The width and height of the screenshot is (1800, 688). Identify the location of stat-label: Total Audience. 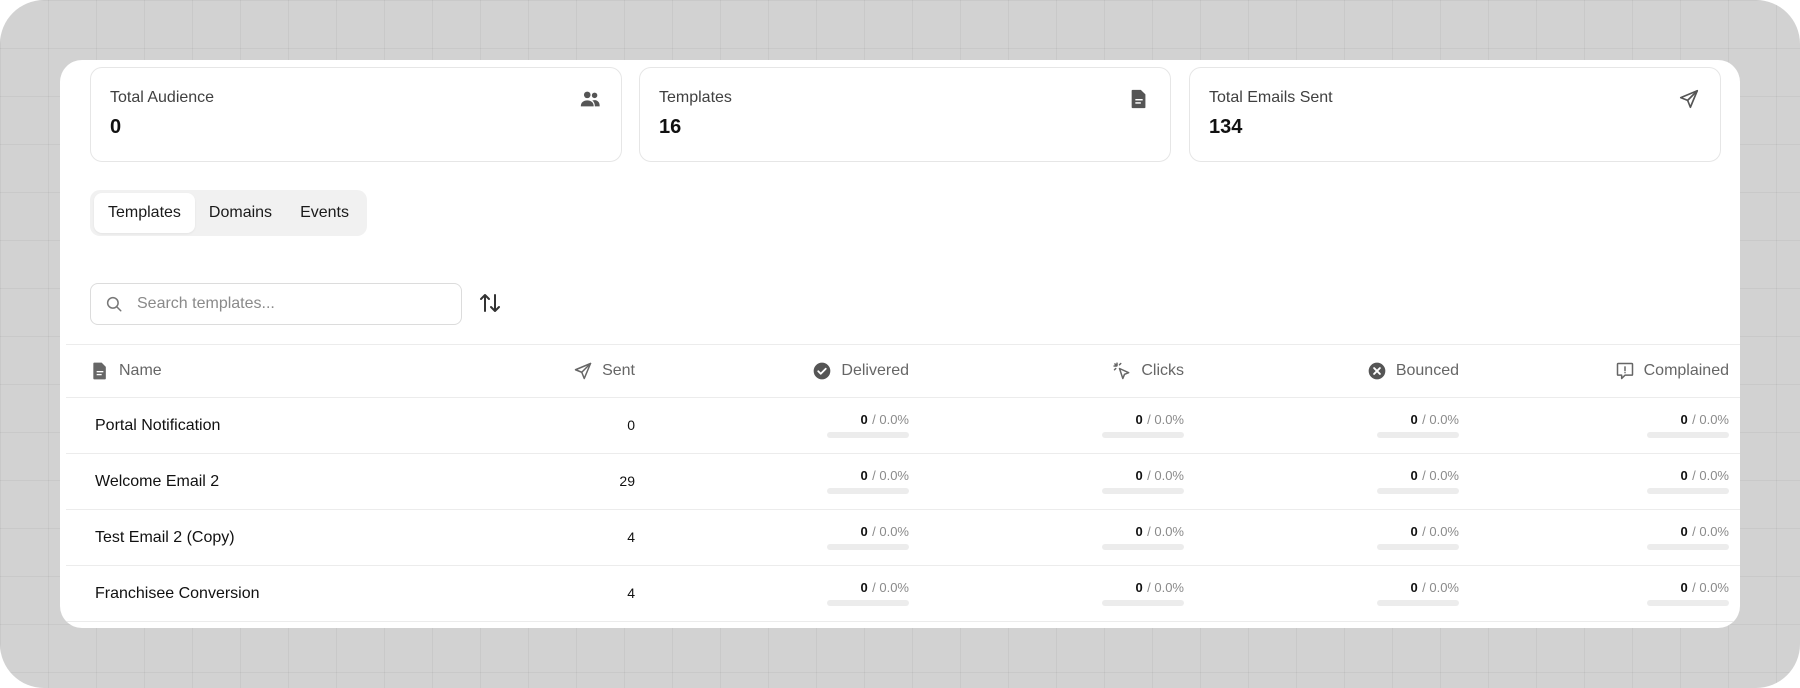
(162, 97).